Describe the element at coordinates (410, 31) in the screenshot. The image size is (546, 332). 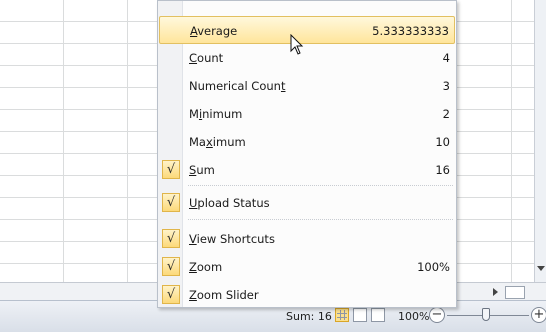
I see `menu-item-value: 5.333333333` at that location.